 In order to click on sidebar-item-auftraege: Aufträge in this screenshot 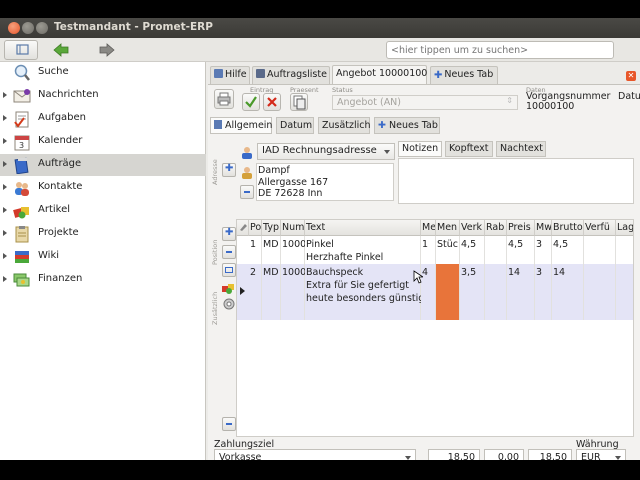, I will do `click(103, 165)`.